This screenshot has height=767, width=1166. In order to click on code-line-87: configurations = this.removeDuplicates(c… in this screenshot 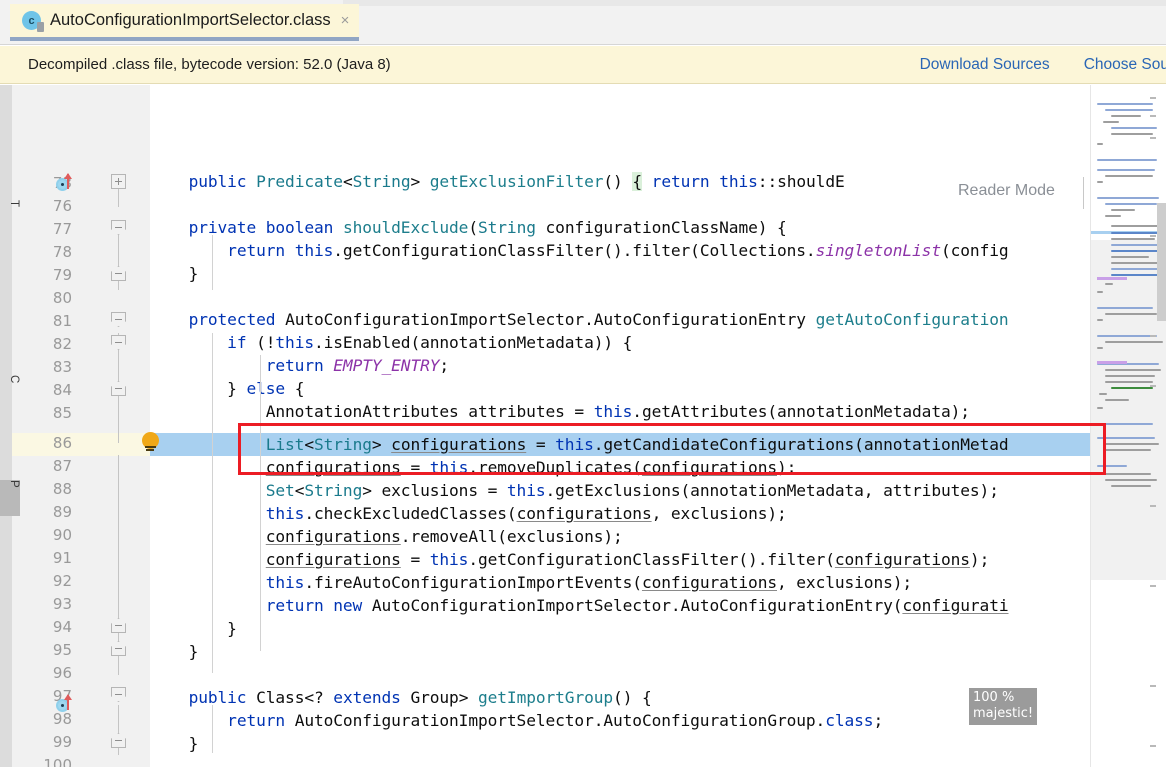, I will do `click(531, 467)`.